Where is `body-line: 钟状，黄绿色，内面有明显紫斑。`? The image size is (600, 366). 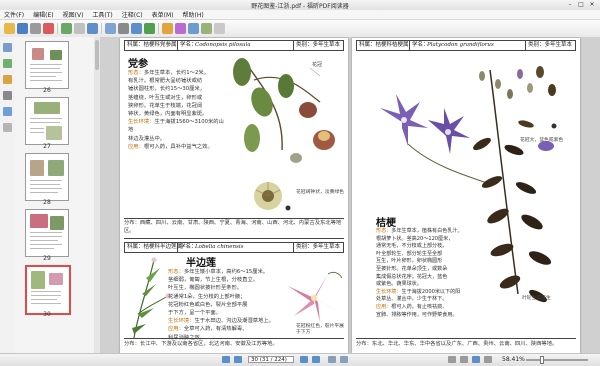
body-line: 钟状，黄绿色，内面有明显紫斑。 is located at coordinates (168, 114).